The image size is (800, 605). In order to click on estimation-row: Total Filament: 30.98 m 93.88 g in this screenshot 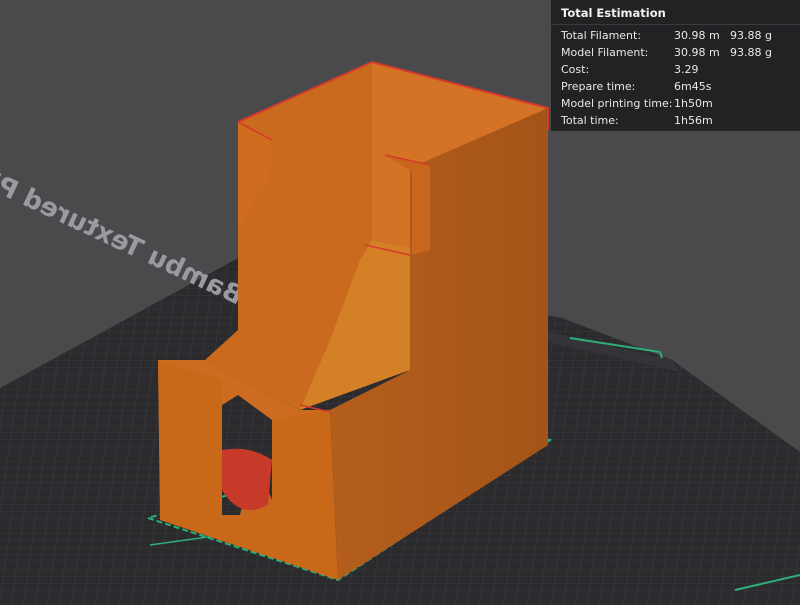, I will do `click(680, 35)`.